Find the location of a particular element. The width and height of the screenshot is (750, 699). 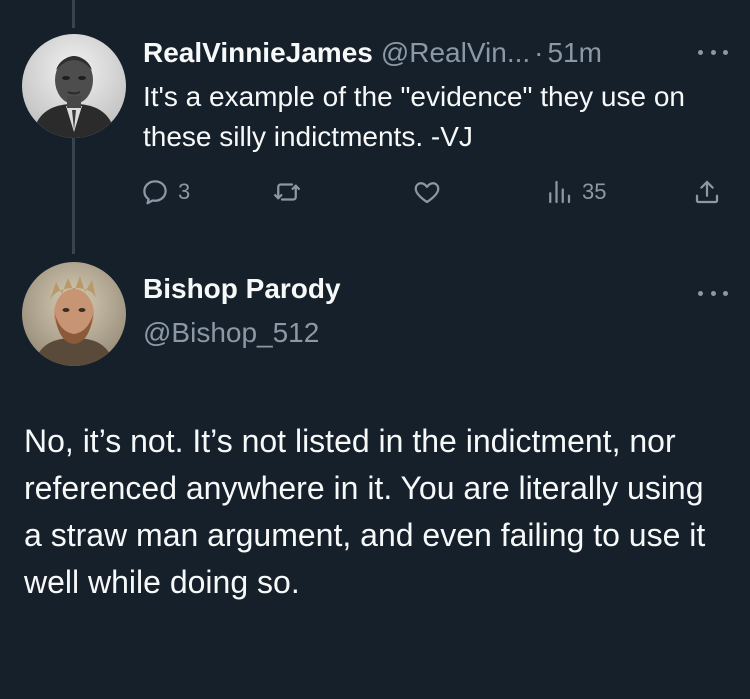

share-button is located at coordinates (707, 192).